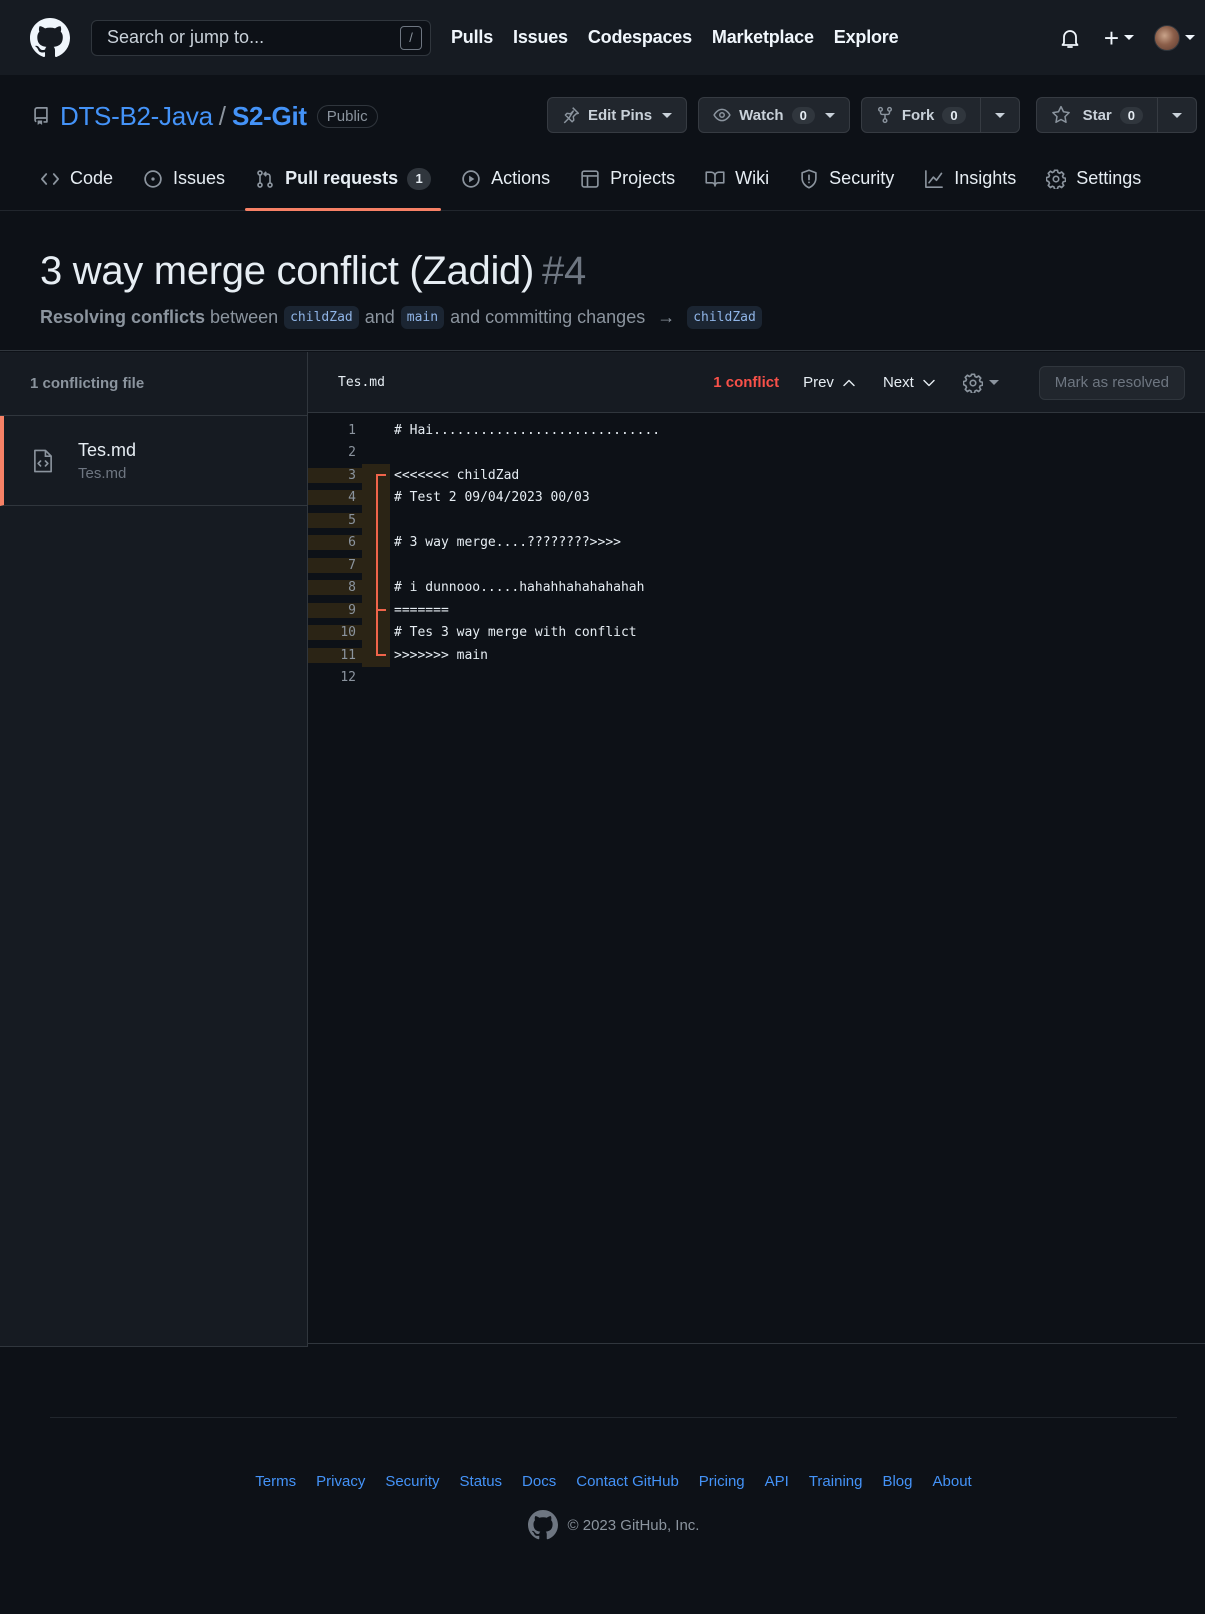 The width and height of the screenshot is (1205, 1614). I want to click on nav-explore: Explore, so click(866, 37).